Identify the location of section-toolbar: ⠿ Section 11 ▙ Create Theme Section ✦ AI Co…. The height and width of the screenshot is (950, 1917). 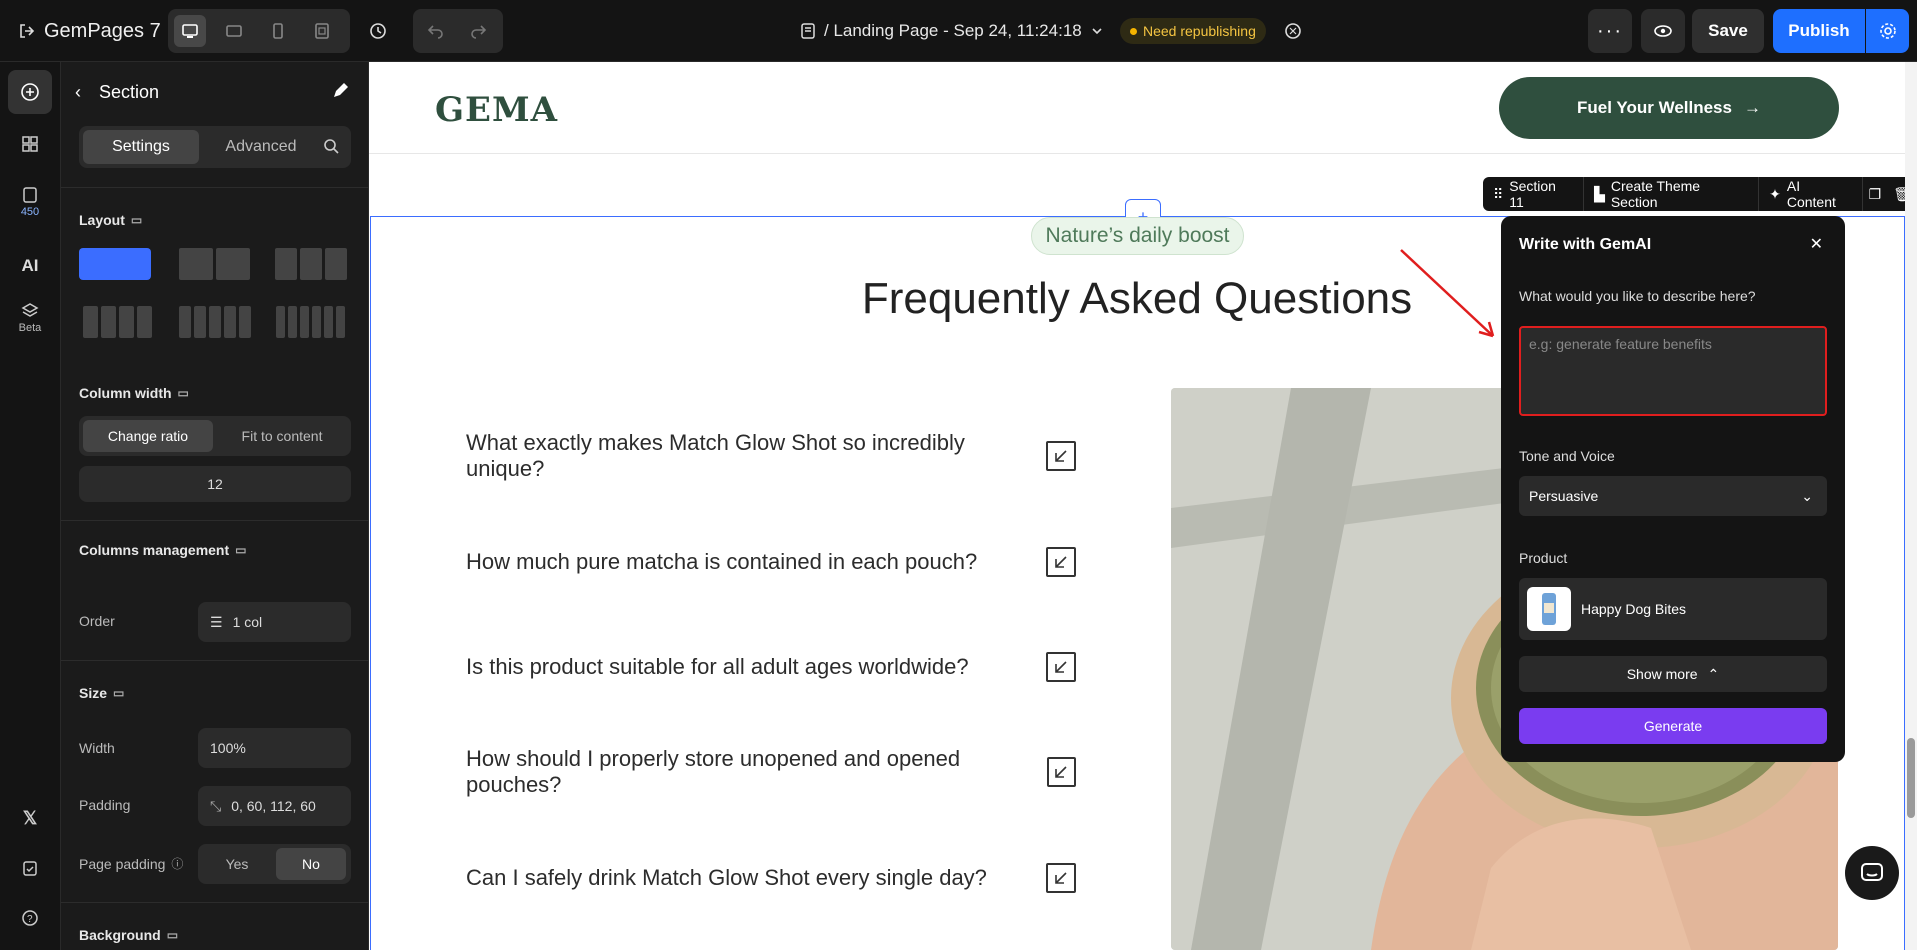
(1700, 194).